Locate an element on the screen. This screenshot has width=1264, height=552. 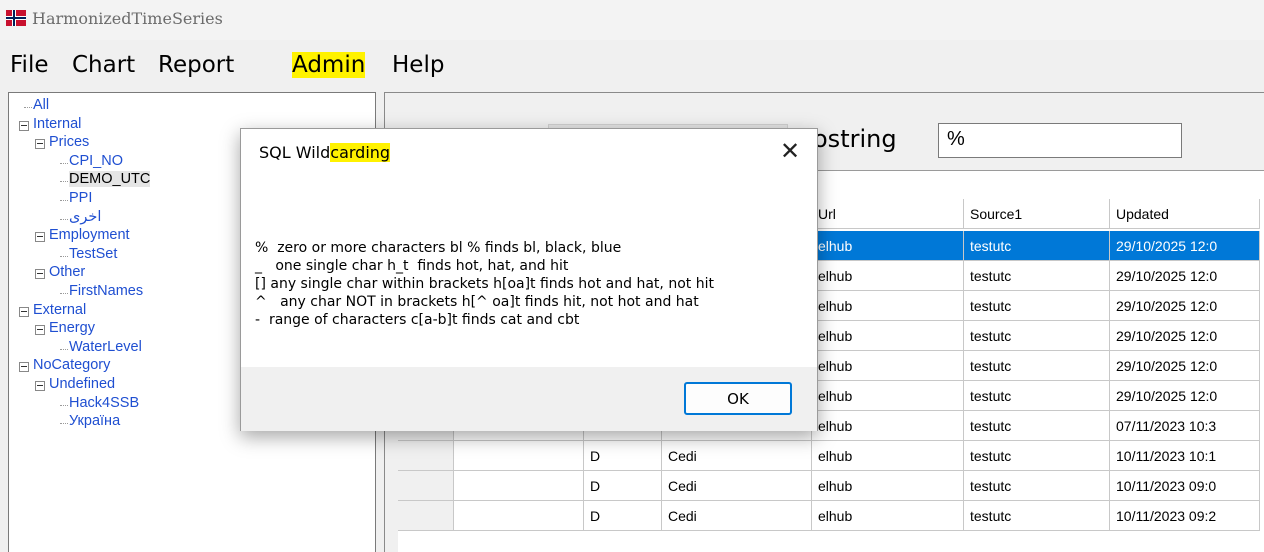
table-cell: 10/11/2023 10:1 is located at coordinates (1185, 456).